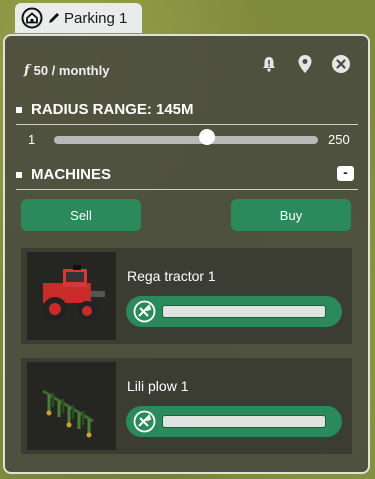  Describe the element at coordinates (81, 215) in the screenshot. I see `sell-button: Sell` at that location.